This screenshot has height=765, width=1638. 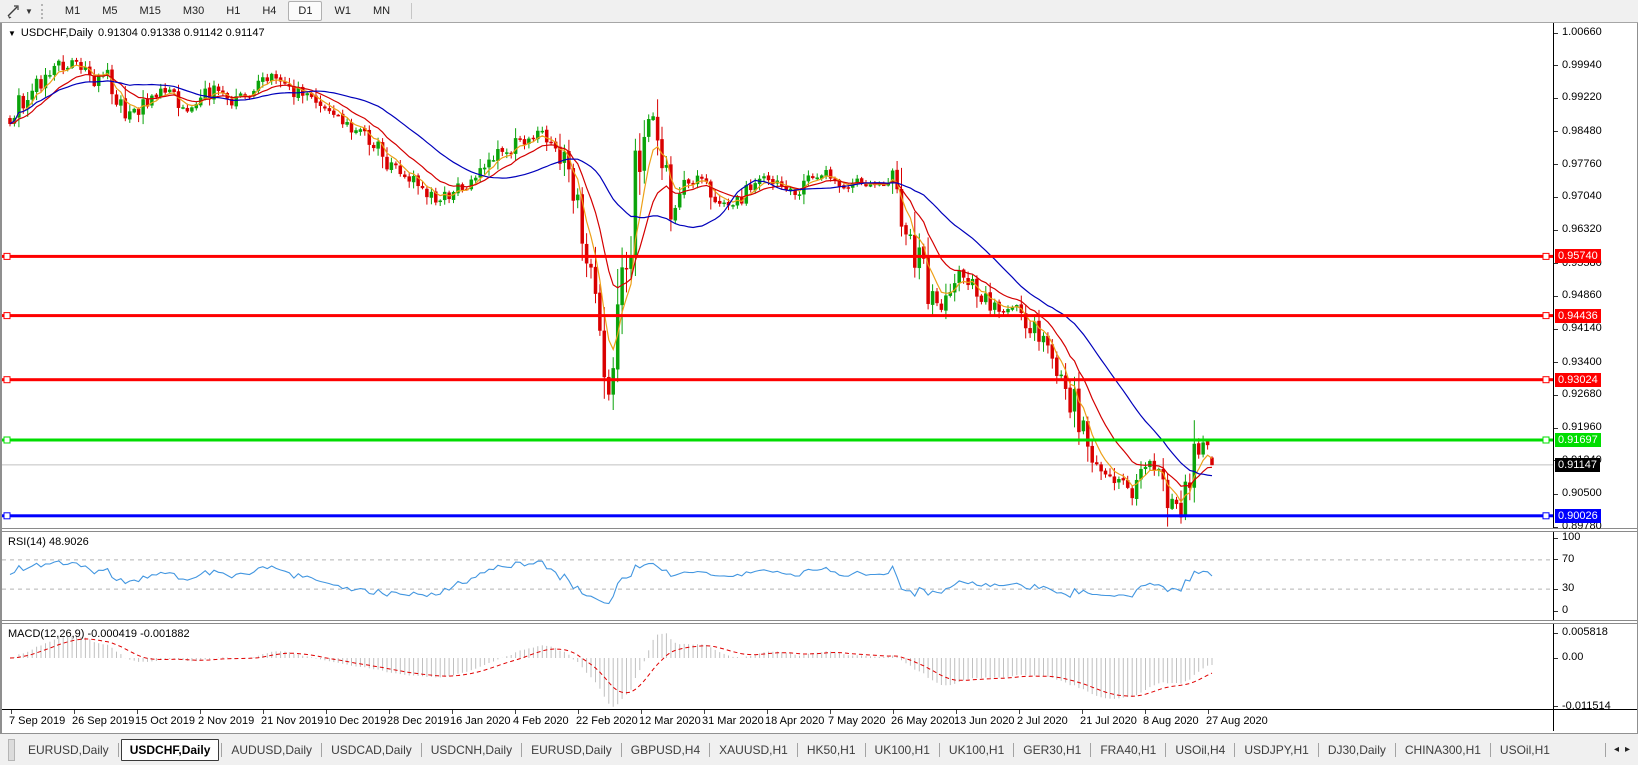 What do you see at coordinates (72, 11) in the screenshot?
I see `timeframe-button-m1: M1` at bounding box center [72, 11].